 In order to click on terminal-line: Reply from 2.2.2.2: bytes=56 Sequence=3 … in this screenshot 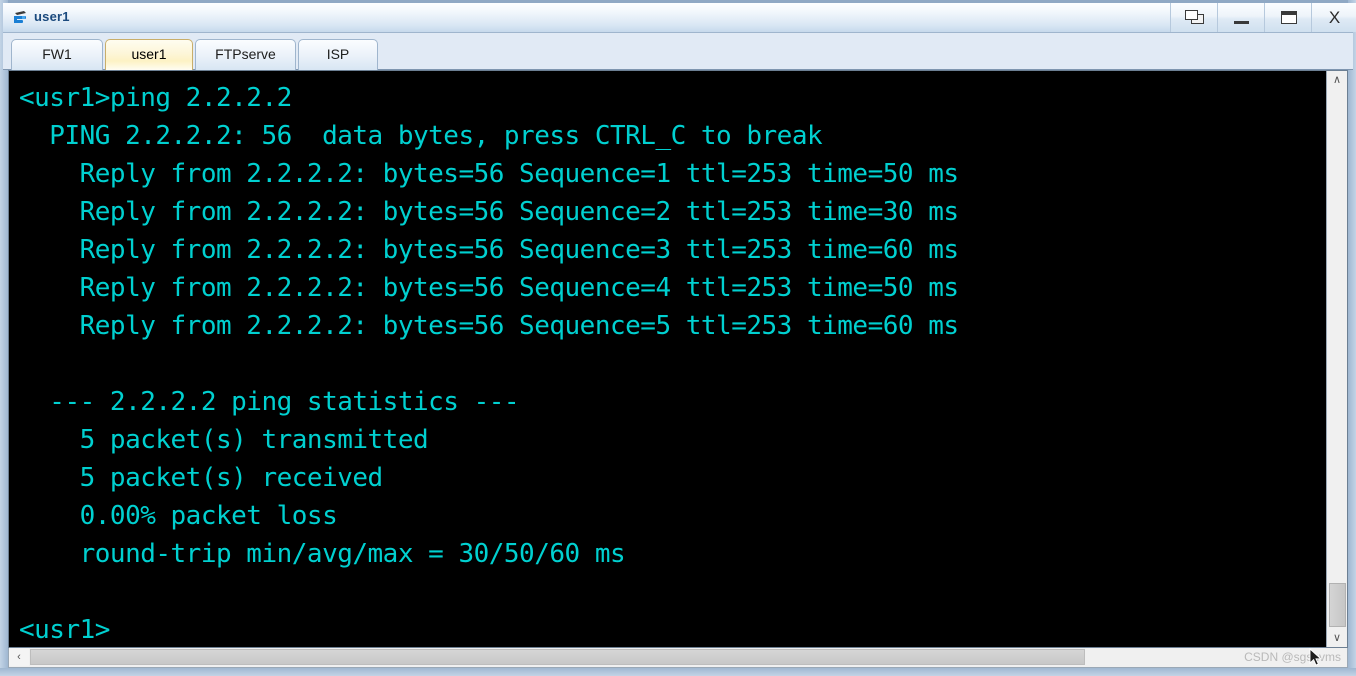, I will do `click(489, 250)`.